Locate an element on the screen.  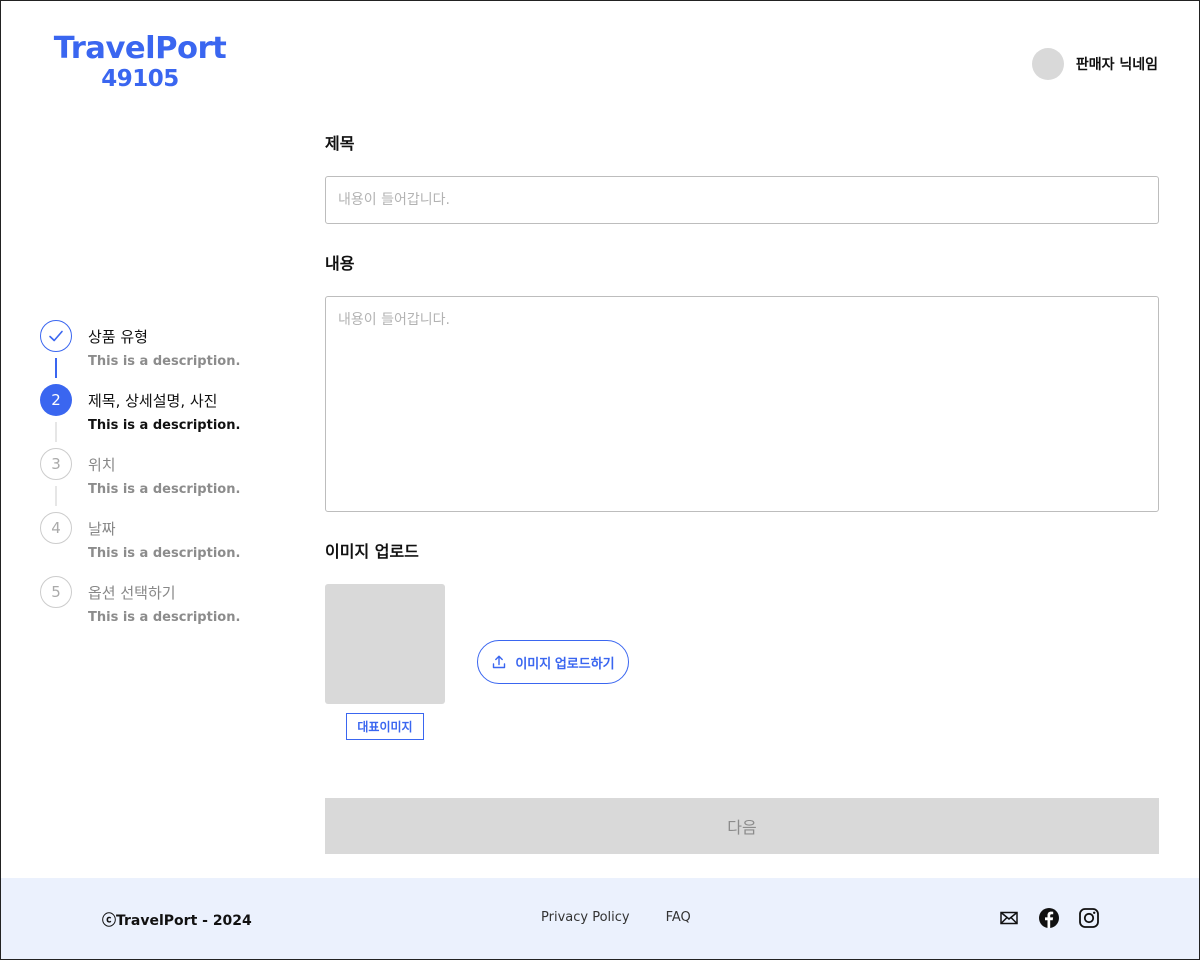
logo-title: TravelPort is located at coordinates (140, 48).